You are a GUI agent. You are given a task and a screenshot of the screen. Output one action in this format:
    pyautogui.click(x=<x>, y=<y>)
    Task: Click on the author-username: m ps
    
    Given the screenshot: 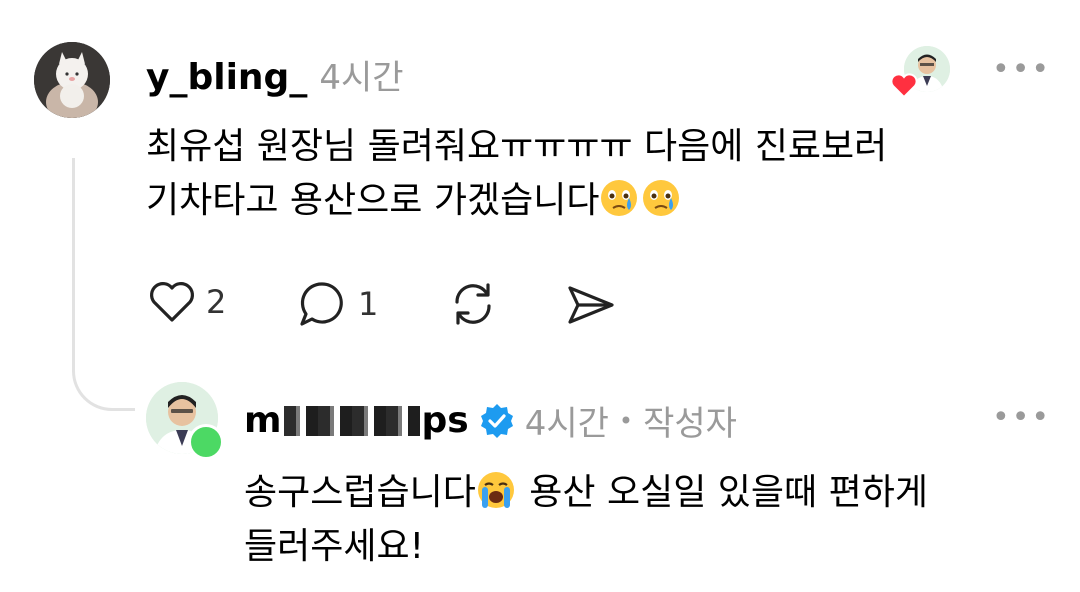 What is the action you would take?
    pyautogui.click(x=356, y=420)
    